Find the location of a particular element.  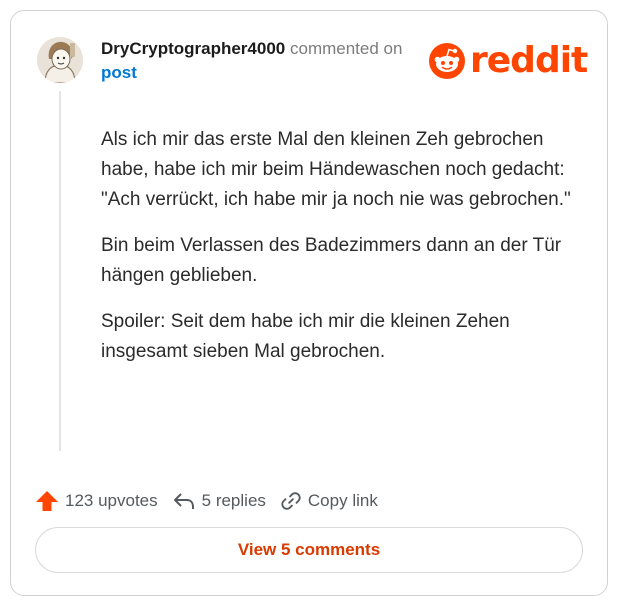

avatar-icon is located at coordinates (60, 60).